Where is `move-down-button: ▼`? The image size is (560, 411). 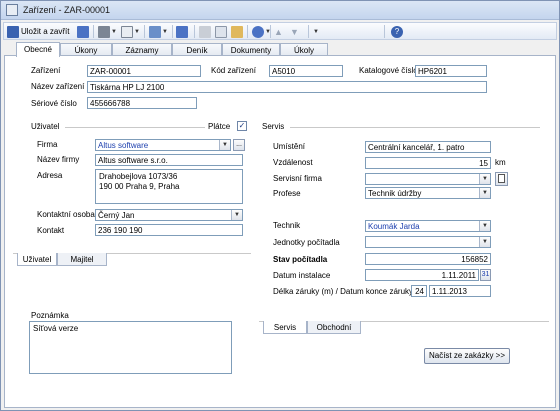
move-down-button: ▼ is located at coordinates (294, 31).